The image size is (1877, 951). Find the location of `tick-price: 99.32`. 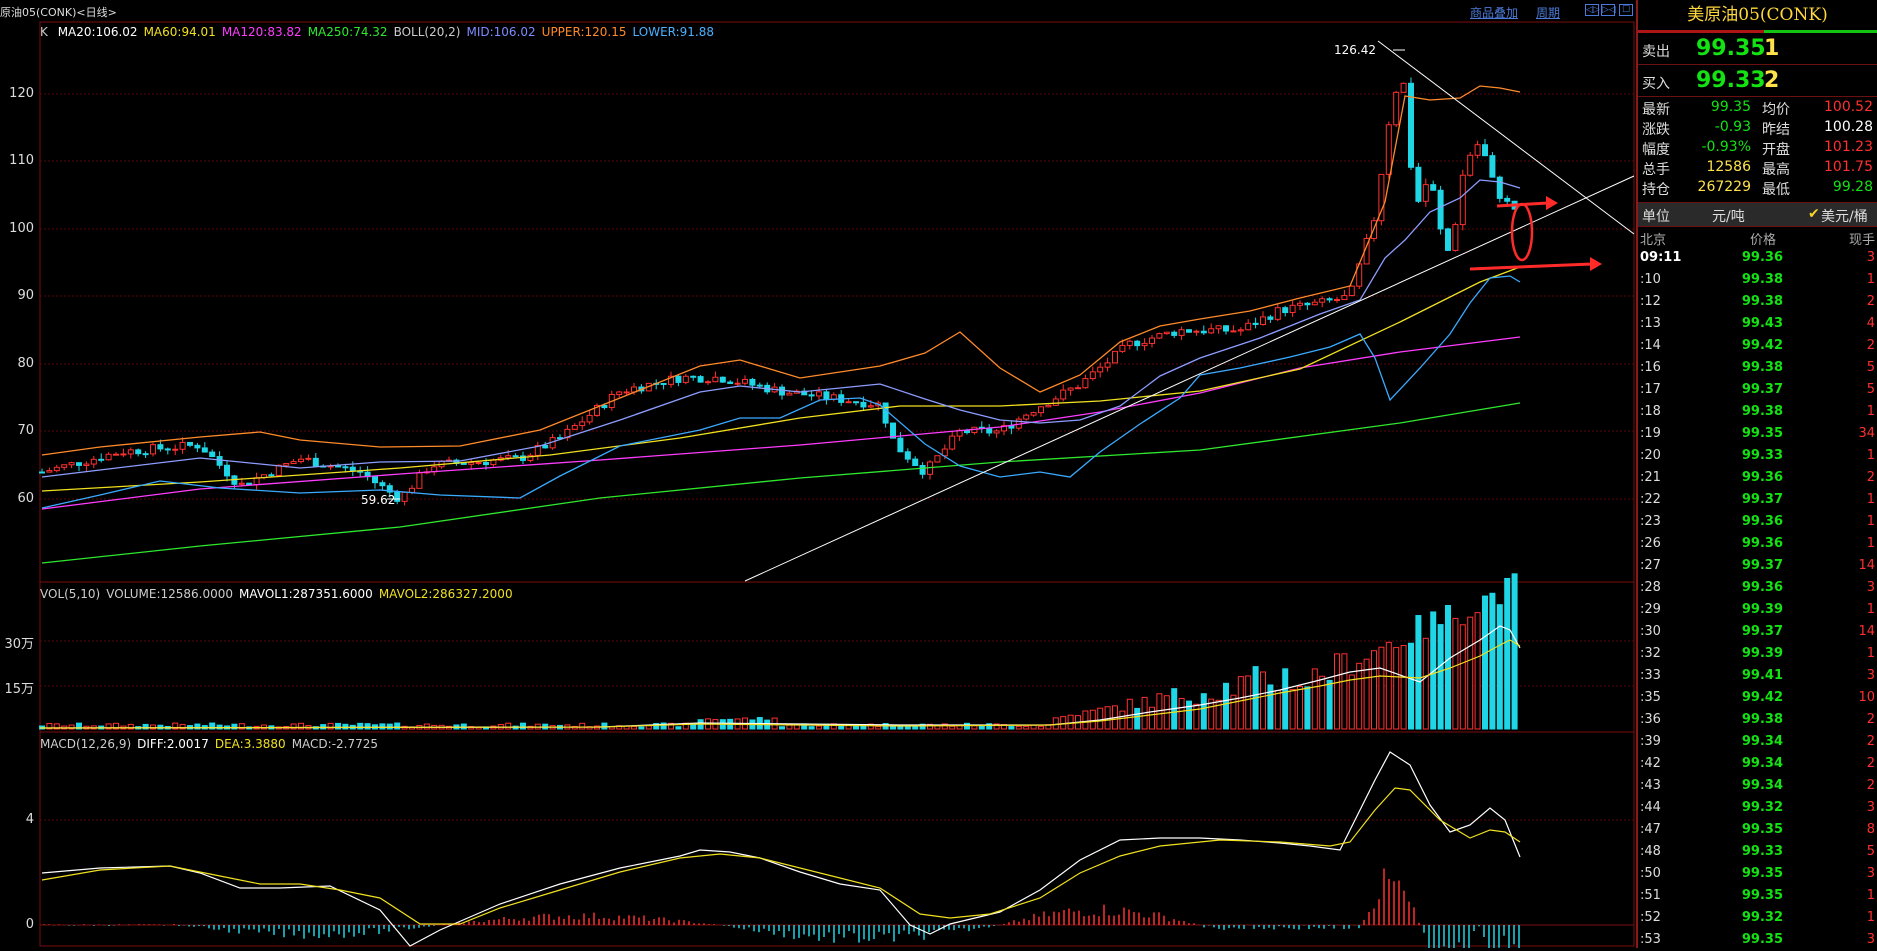

tick-price: 99.32 is located at coordinates (1762, 917).